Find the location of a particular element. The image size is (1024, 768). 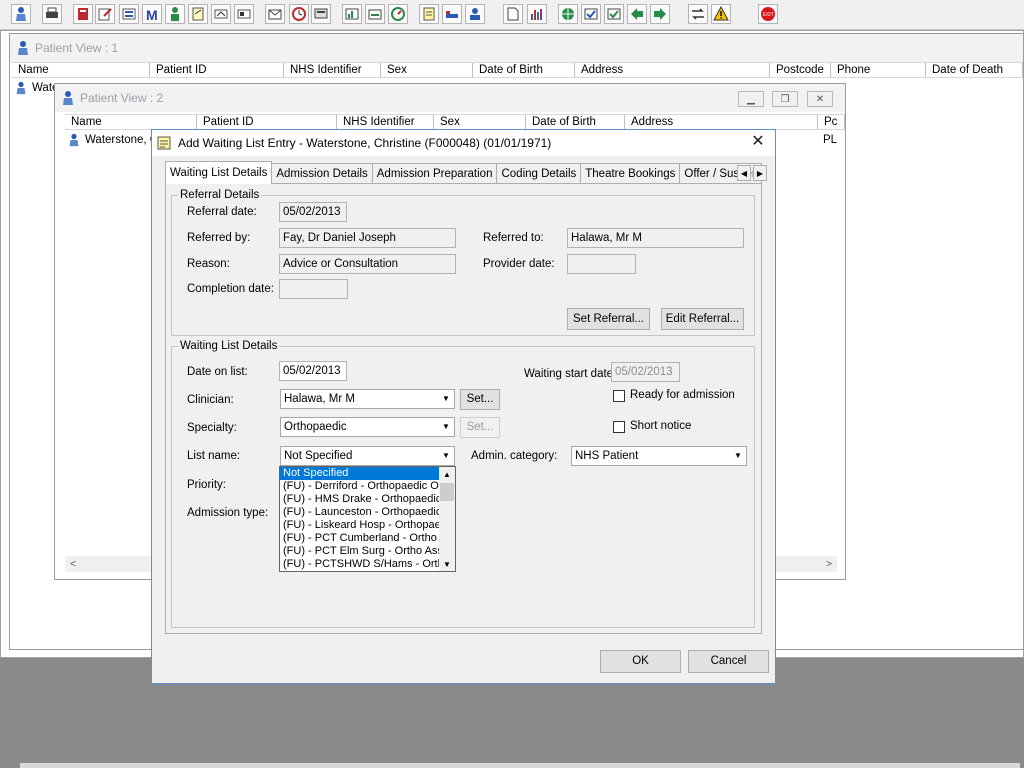

person-icon is located at coordinates (175, 14).